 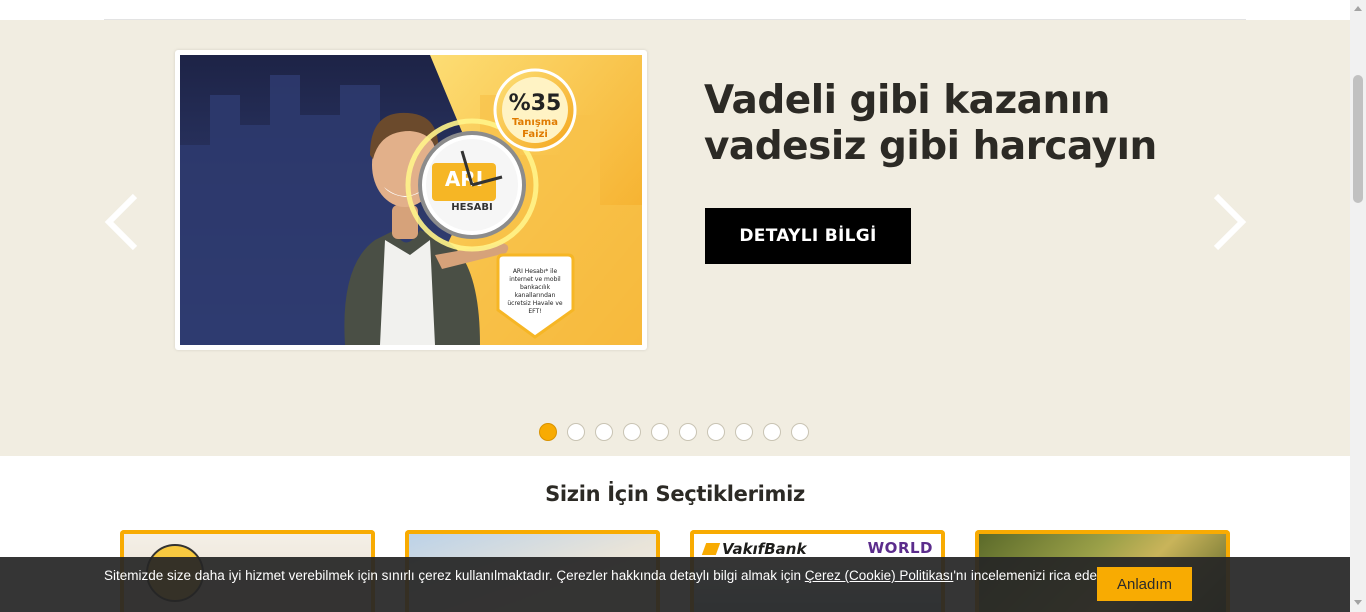 What do you see at coordinates (711, 549) in the screenshot?
I see `vakifbank-mark-icon` at bounding box center [711, 549].